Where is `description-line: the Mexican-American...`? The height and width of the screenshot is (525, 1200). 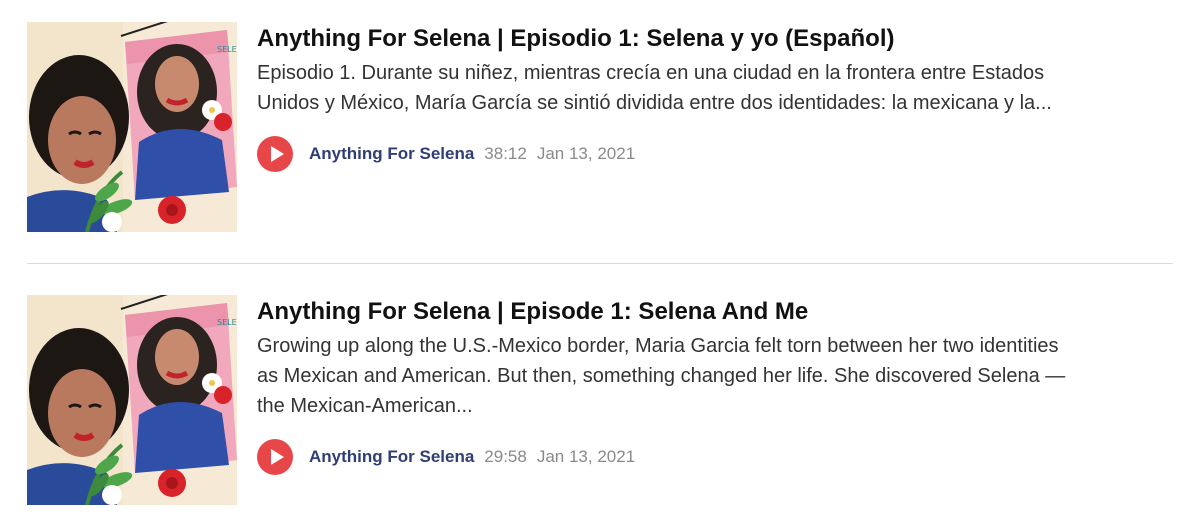
description-line: the Mexican-American... is located at coordinates (365, 406).